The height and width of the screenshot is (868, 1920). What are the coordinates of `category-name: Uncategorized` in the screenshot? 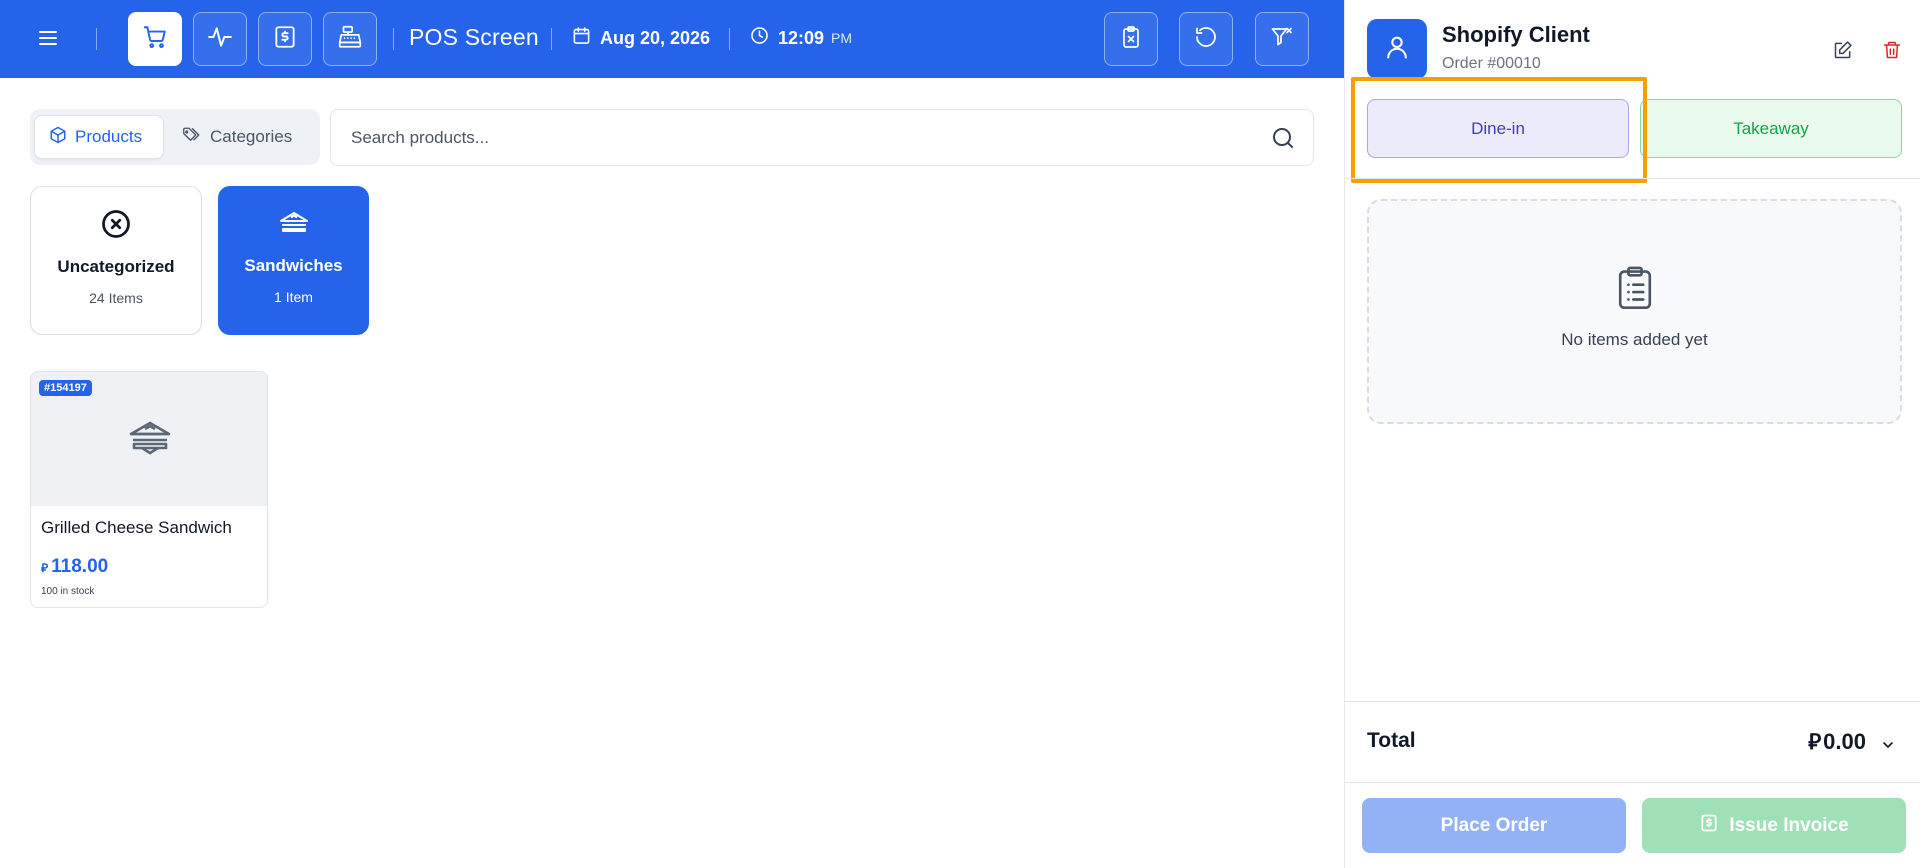 It's located at (116, 266).